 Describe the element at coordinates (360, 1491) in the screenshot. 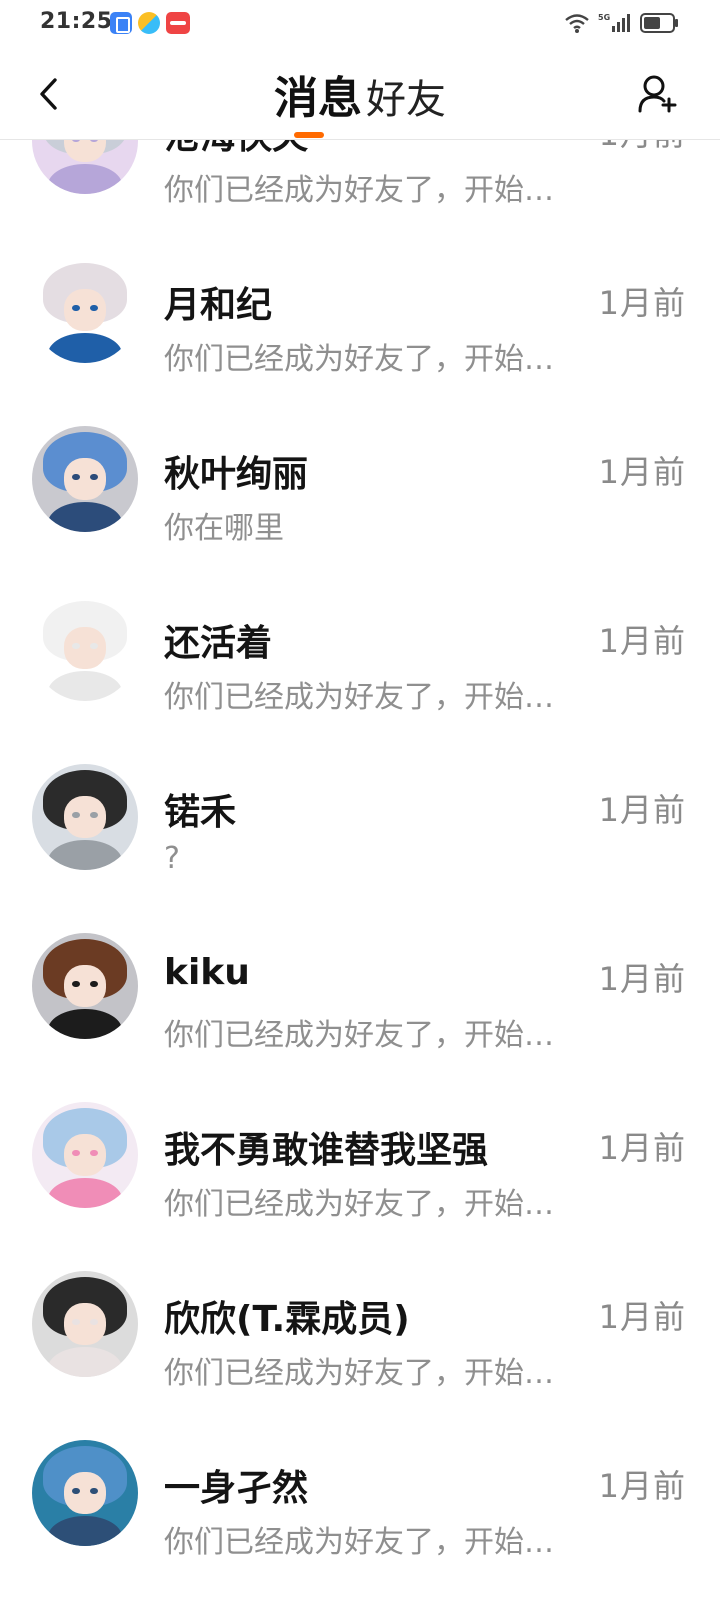

I see `conversation-item: 一身孑然 1月前 你们已经成为好友了，开始聊天吧` at that location.